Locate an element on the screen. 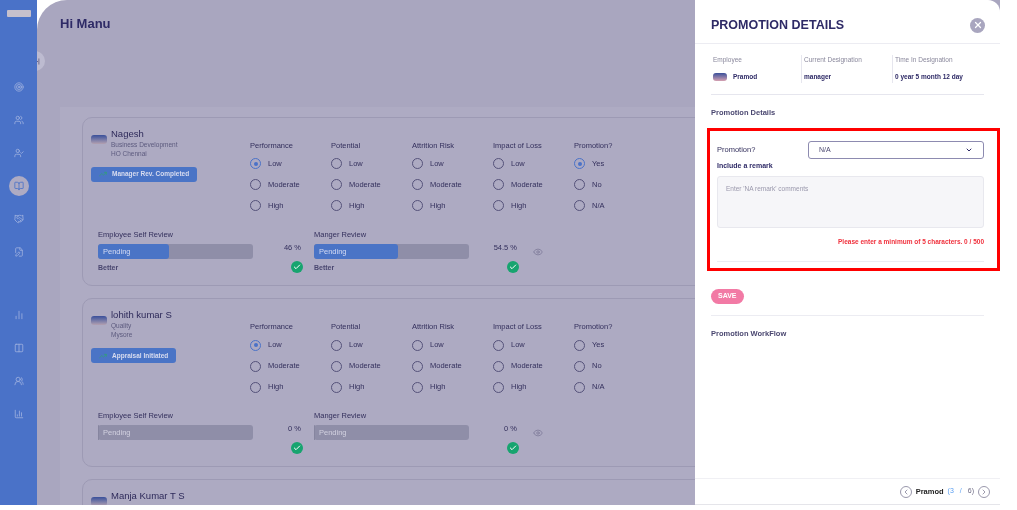 The image size is (1017, 510). employee-name: lohith kumar S is located at coordinates (141, 315).